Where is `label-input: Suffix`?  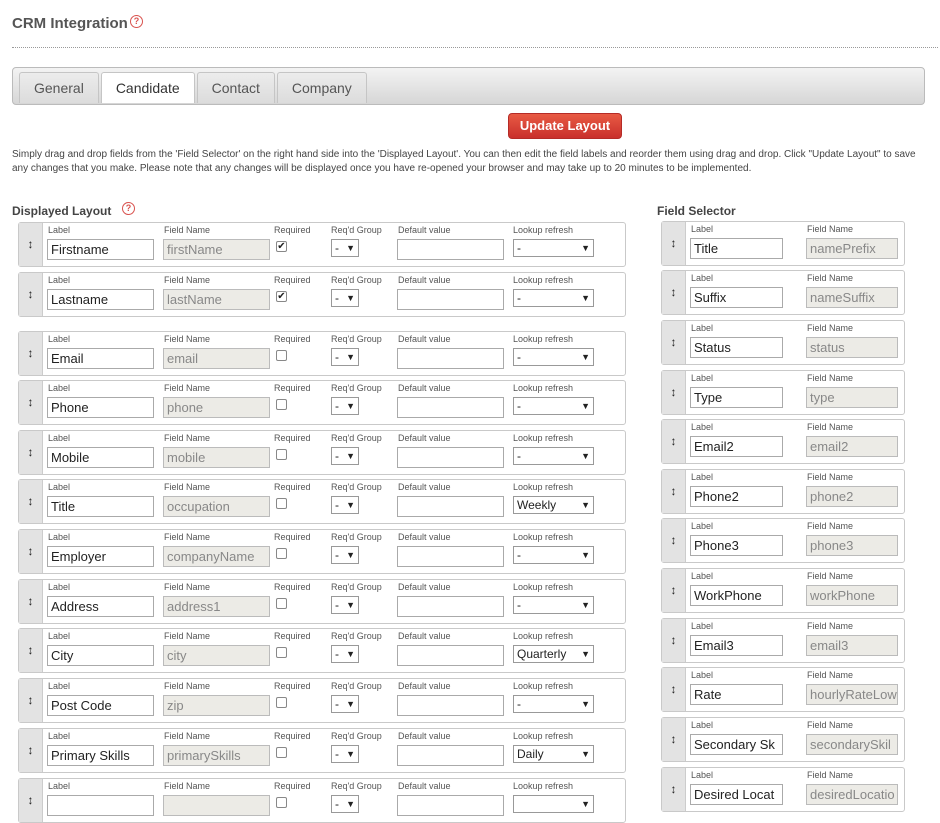
label-input: Suffix is located at coordinates (736, 297).